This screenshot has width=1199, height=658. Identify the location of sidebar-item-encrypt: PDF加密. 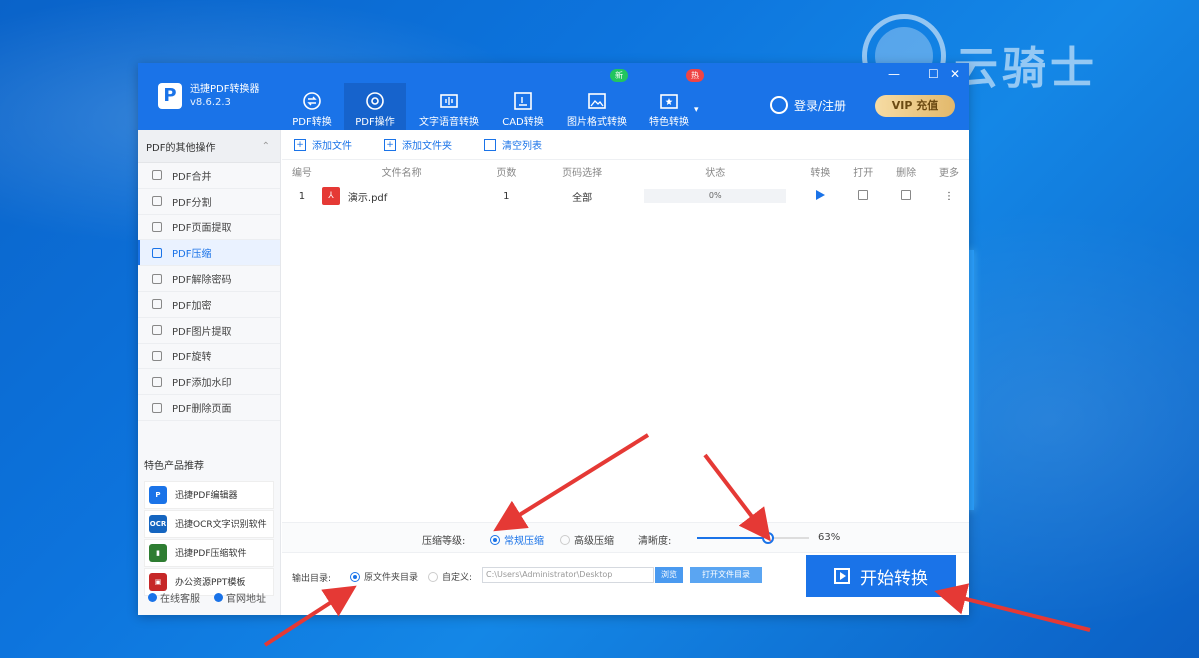
(209, 305).